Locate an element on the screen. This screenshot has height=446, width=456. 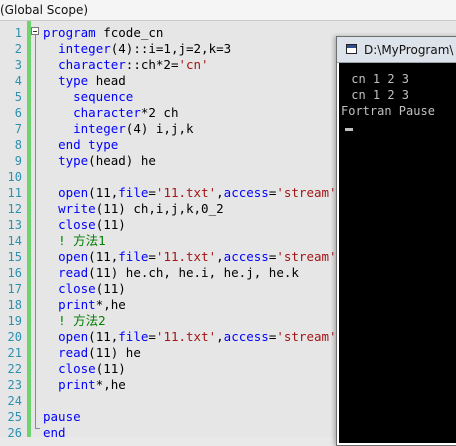
code-line: character*2 ch is located at coordinates (110, 113).